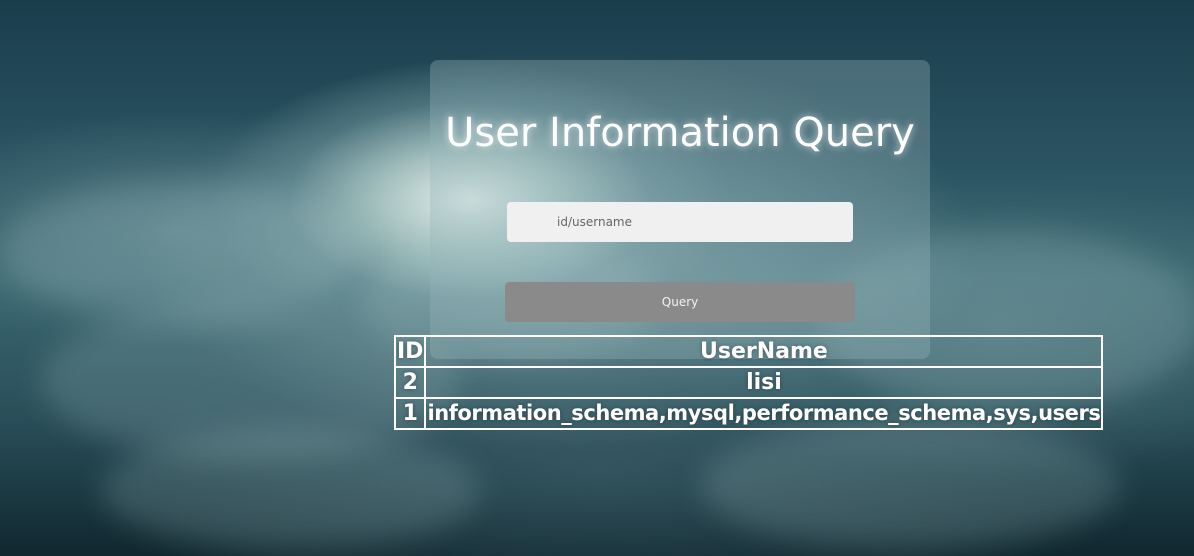  I want to click on row-id: 2, so click(410, 382).